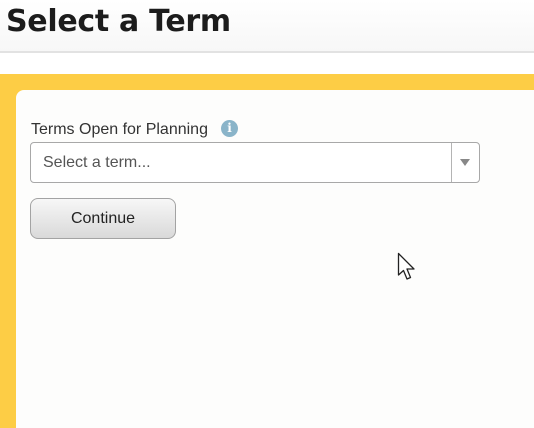 Image resolution: width=534 pixels, height=428 pixels. I want to click on term-field-label: Terms Open for Planning, so click(119, 129).